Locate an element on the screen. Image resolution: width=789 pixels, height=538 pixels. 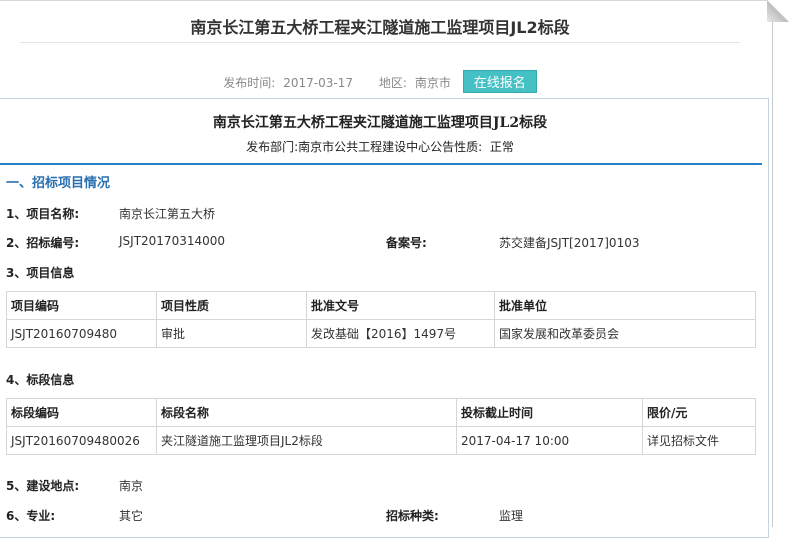
publish-time: 2017-03-17 is located at coordinates (318, 83).